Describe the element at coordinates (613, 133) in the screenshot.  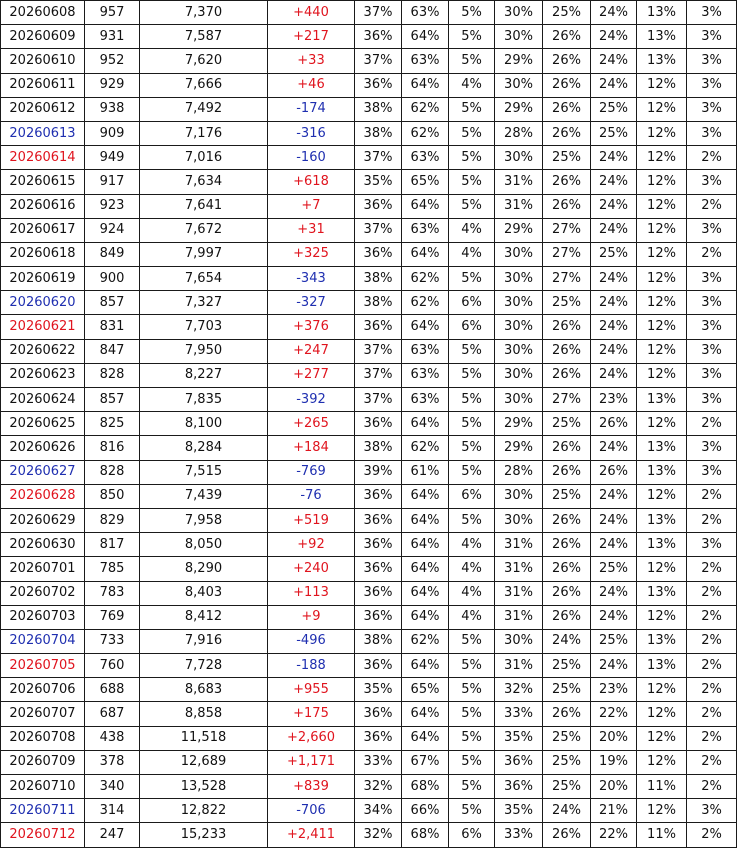
I see `percent-cell-6: 25%` at that location.